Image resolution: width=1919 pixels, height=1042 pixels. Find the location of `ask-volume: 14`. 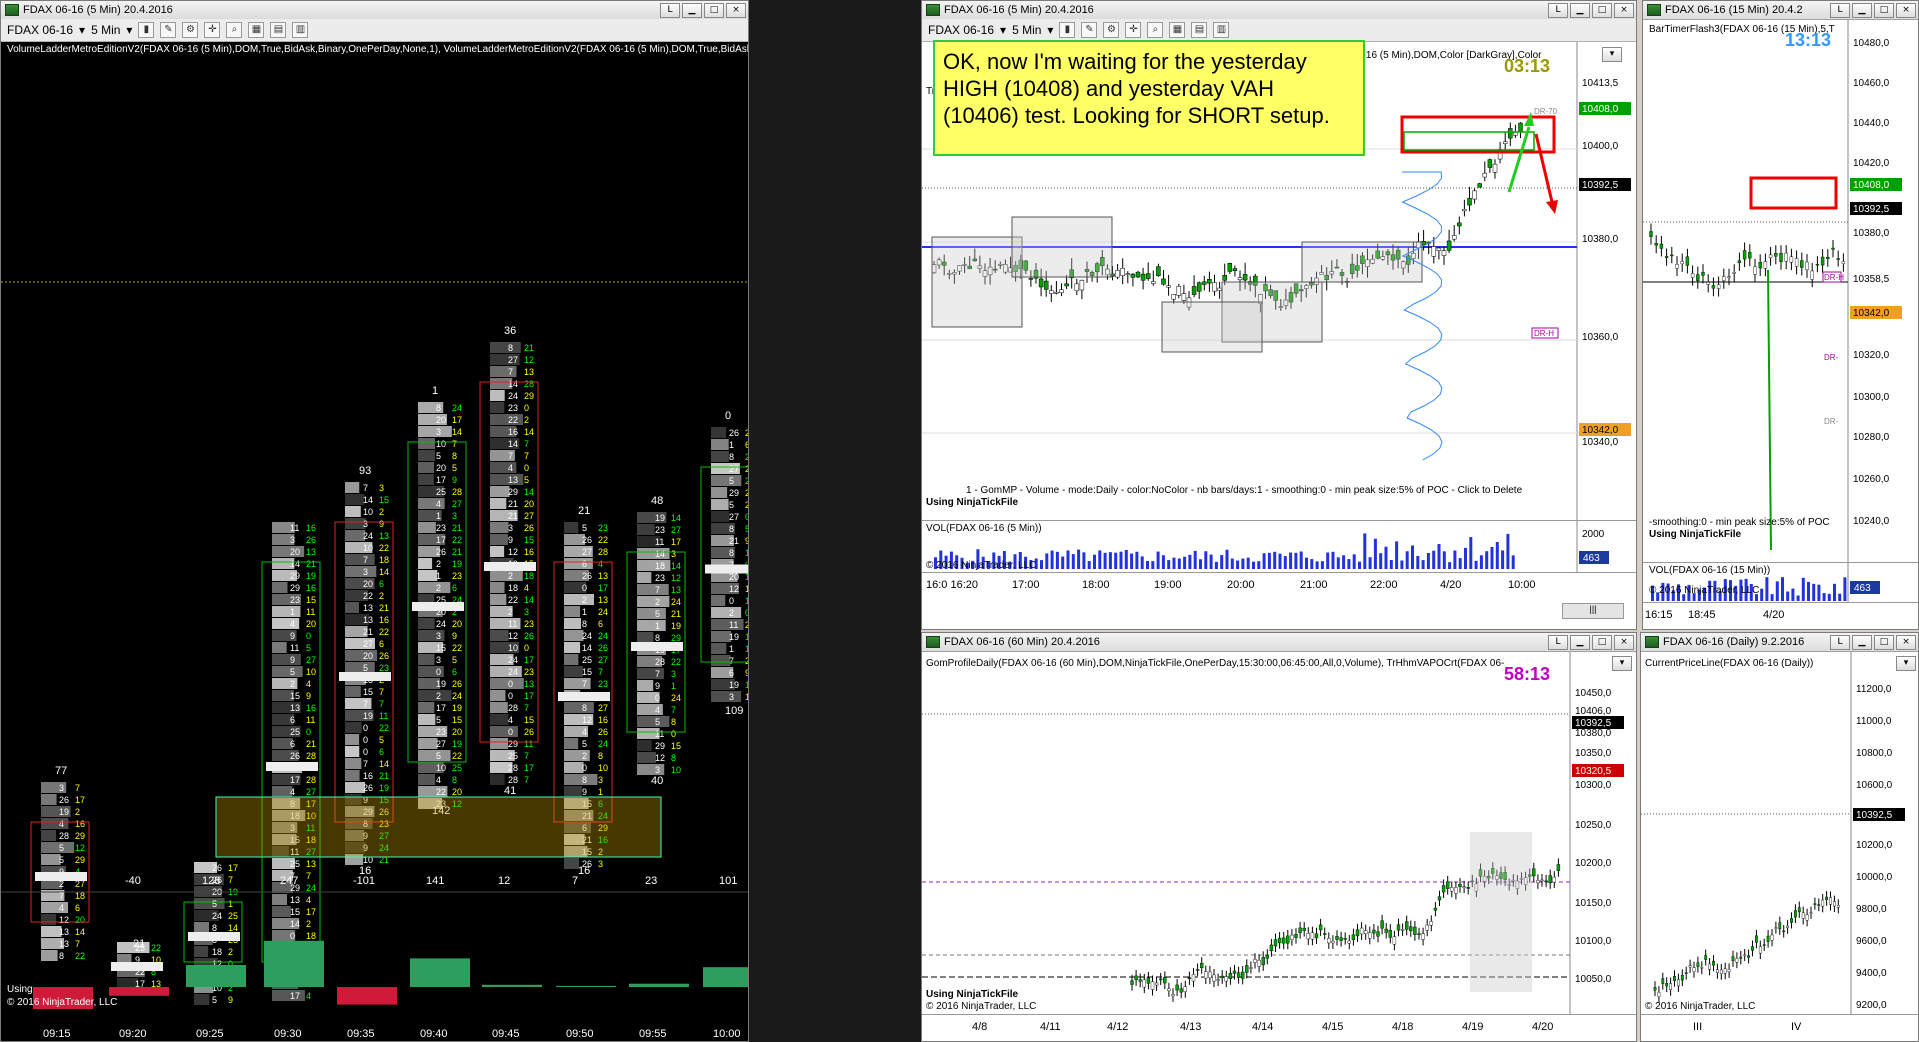

ask-volume: 14 is located at coordinates (233, 928).